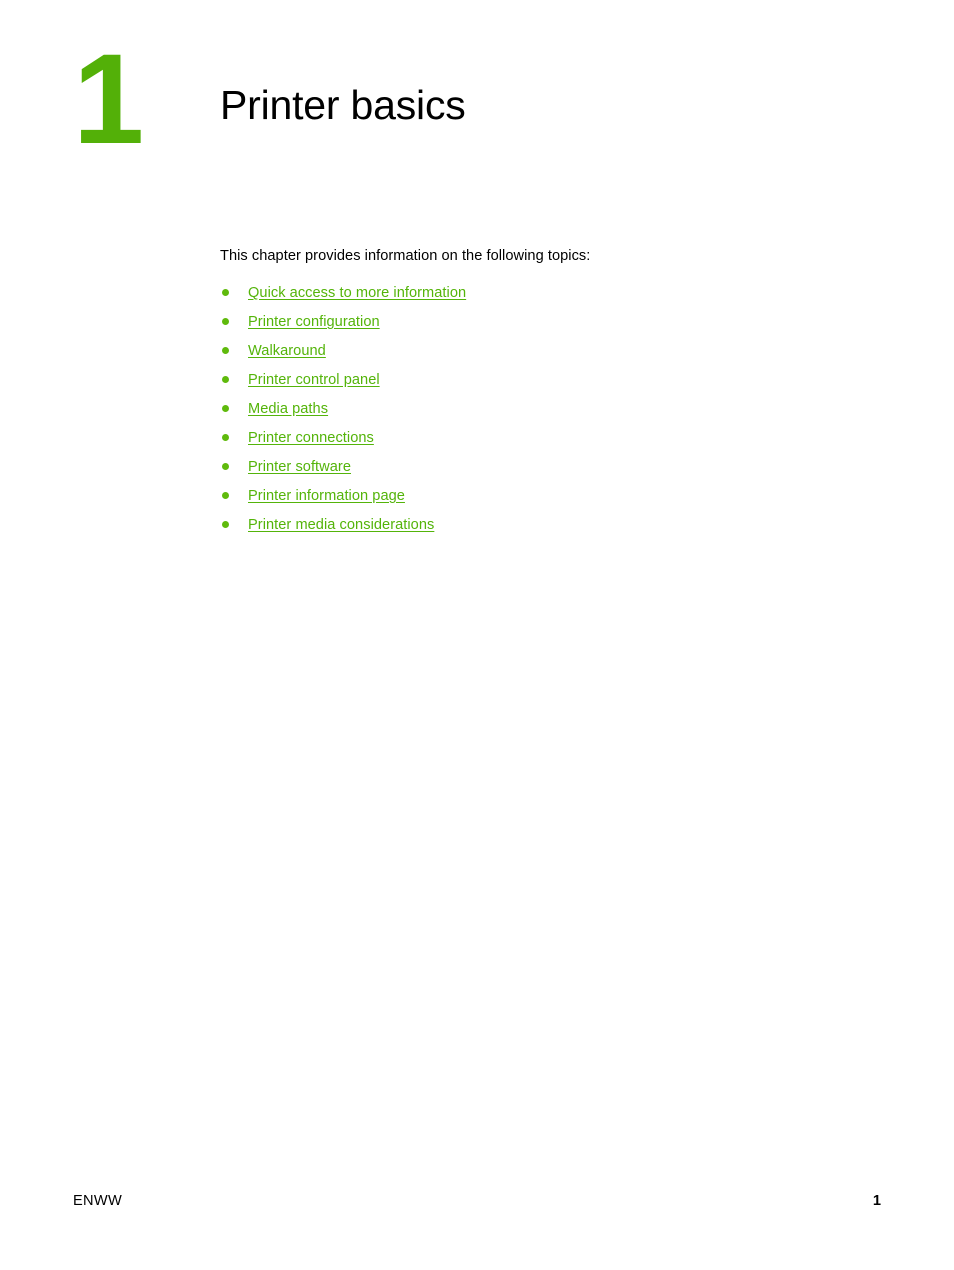 Image resolution: width=954 pixels, height=1270 pixels. What do you see at coordinates (555, 437) in the screenshot?
I see `list-item: Printer connections` at bounding box center [555, 437].